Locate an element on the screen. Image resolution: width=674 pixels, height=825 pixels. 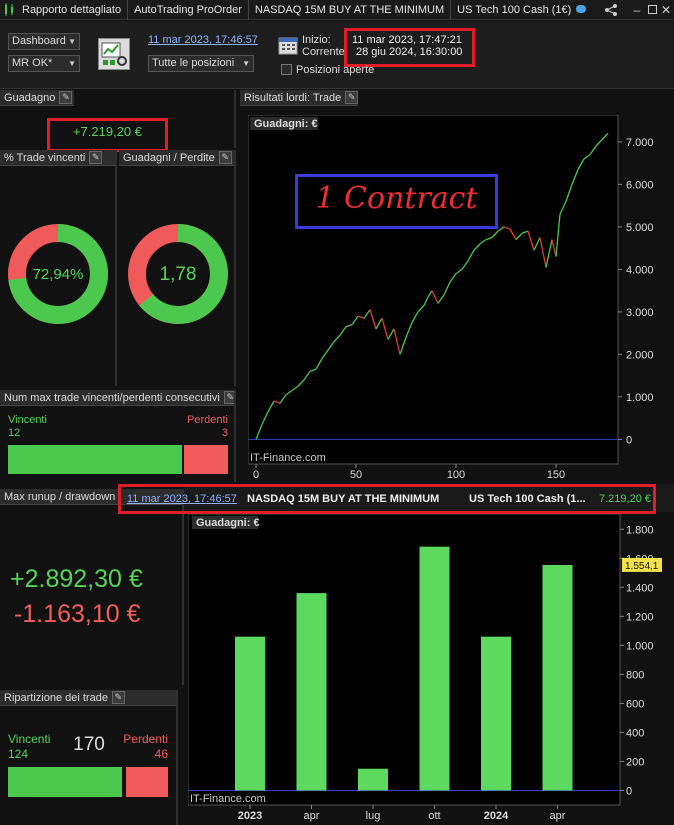
y-tick-label: 5.000 is located at coordinates (640, 228).